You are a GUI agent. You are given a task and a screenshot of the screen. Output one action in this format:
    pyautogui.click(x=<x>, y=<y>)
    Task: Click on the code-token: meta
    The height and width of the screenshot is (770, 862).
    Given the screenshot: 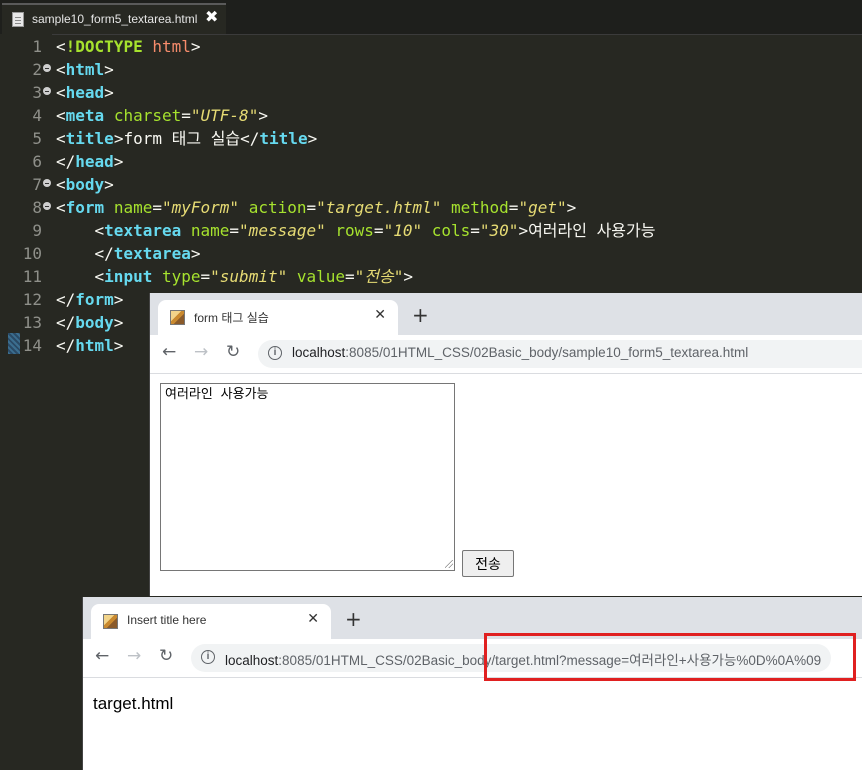 What is the action you would take?
    pyautogui.click(x=85, y=115)
    